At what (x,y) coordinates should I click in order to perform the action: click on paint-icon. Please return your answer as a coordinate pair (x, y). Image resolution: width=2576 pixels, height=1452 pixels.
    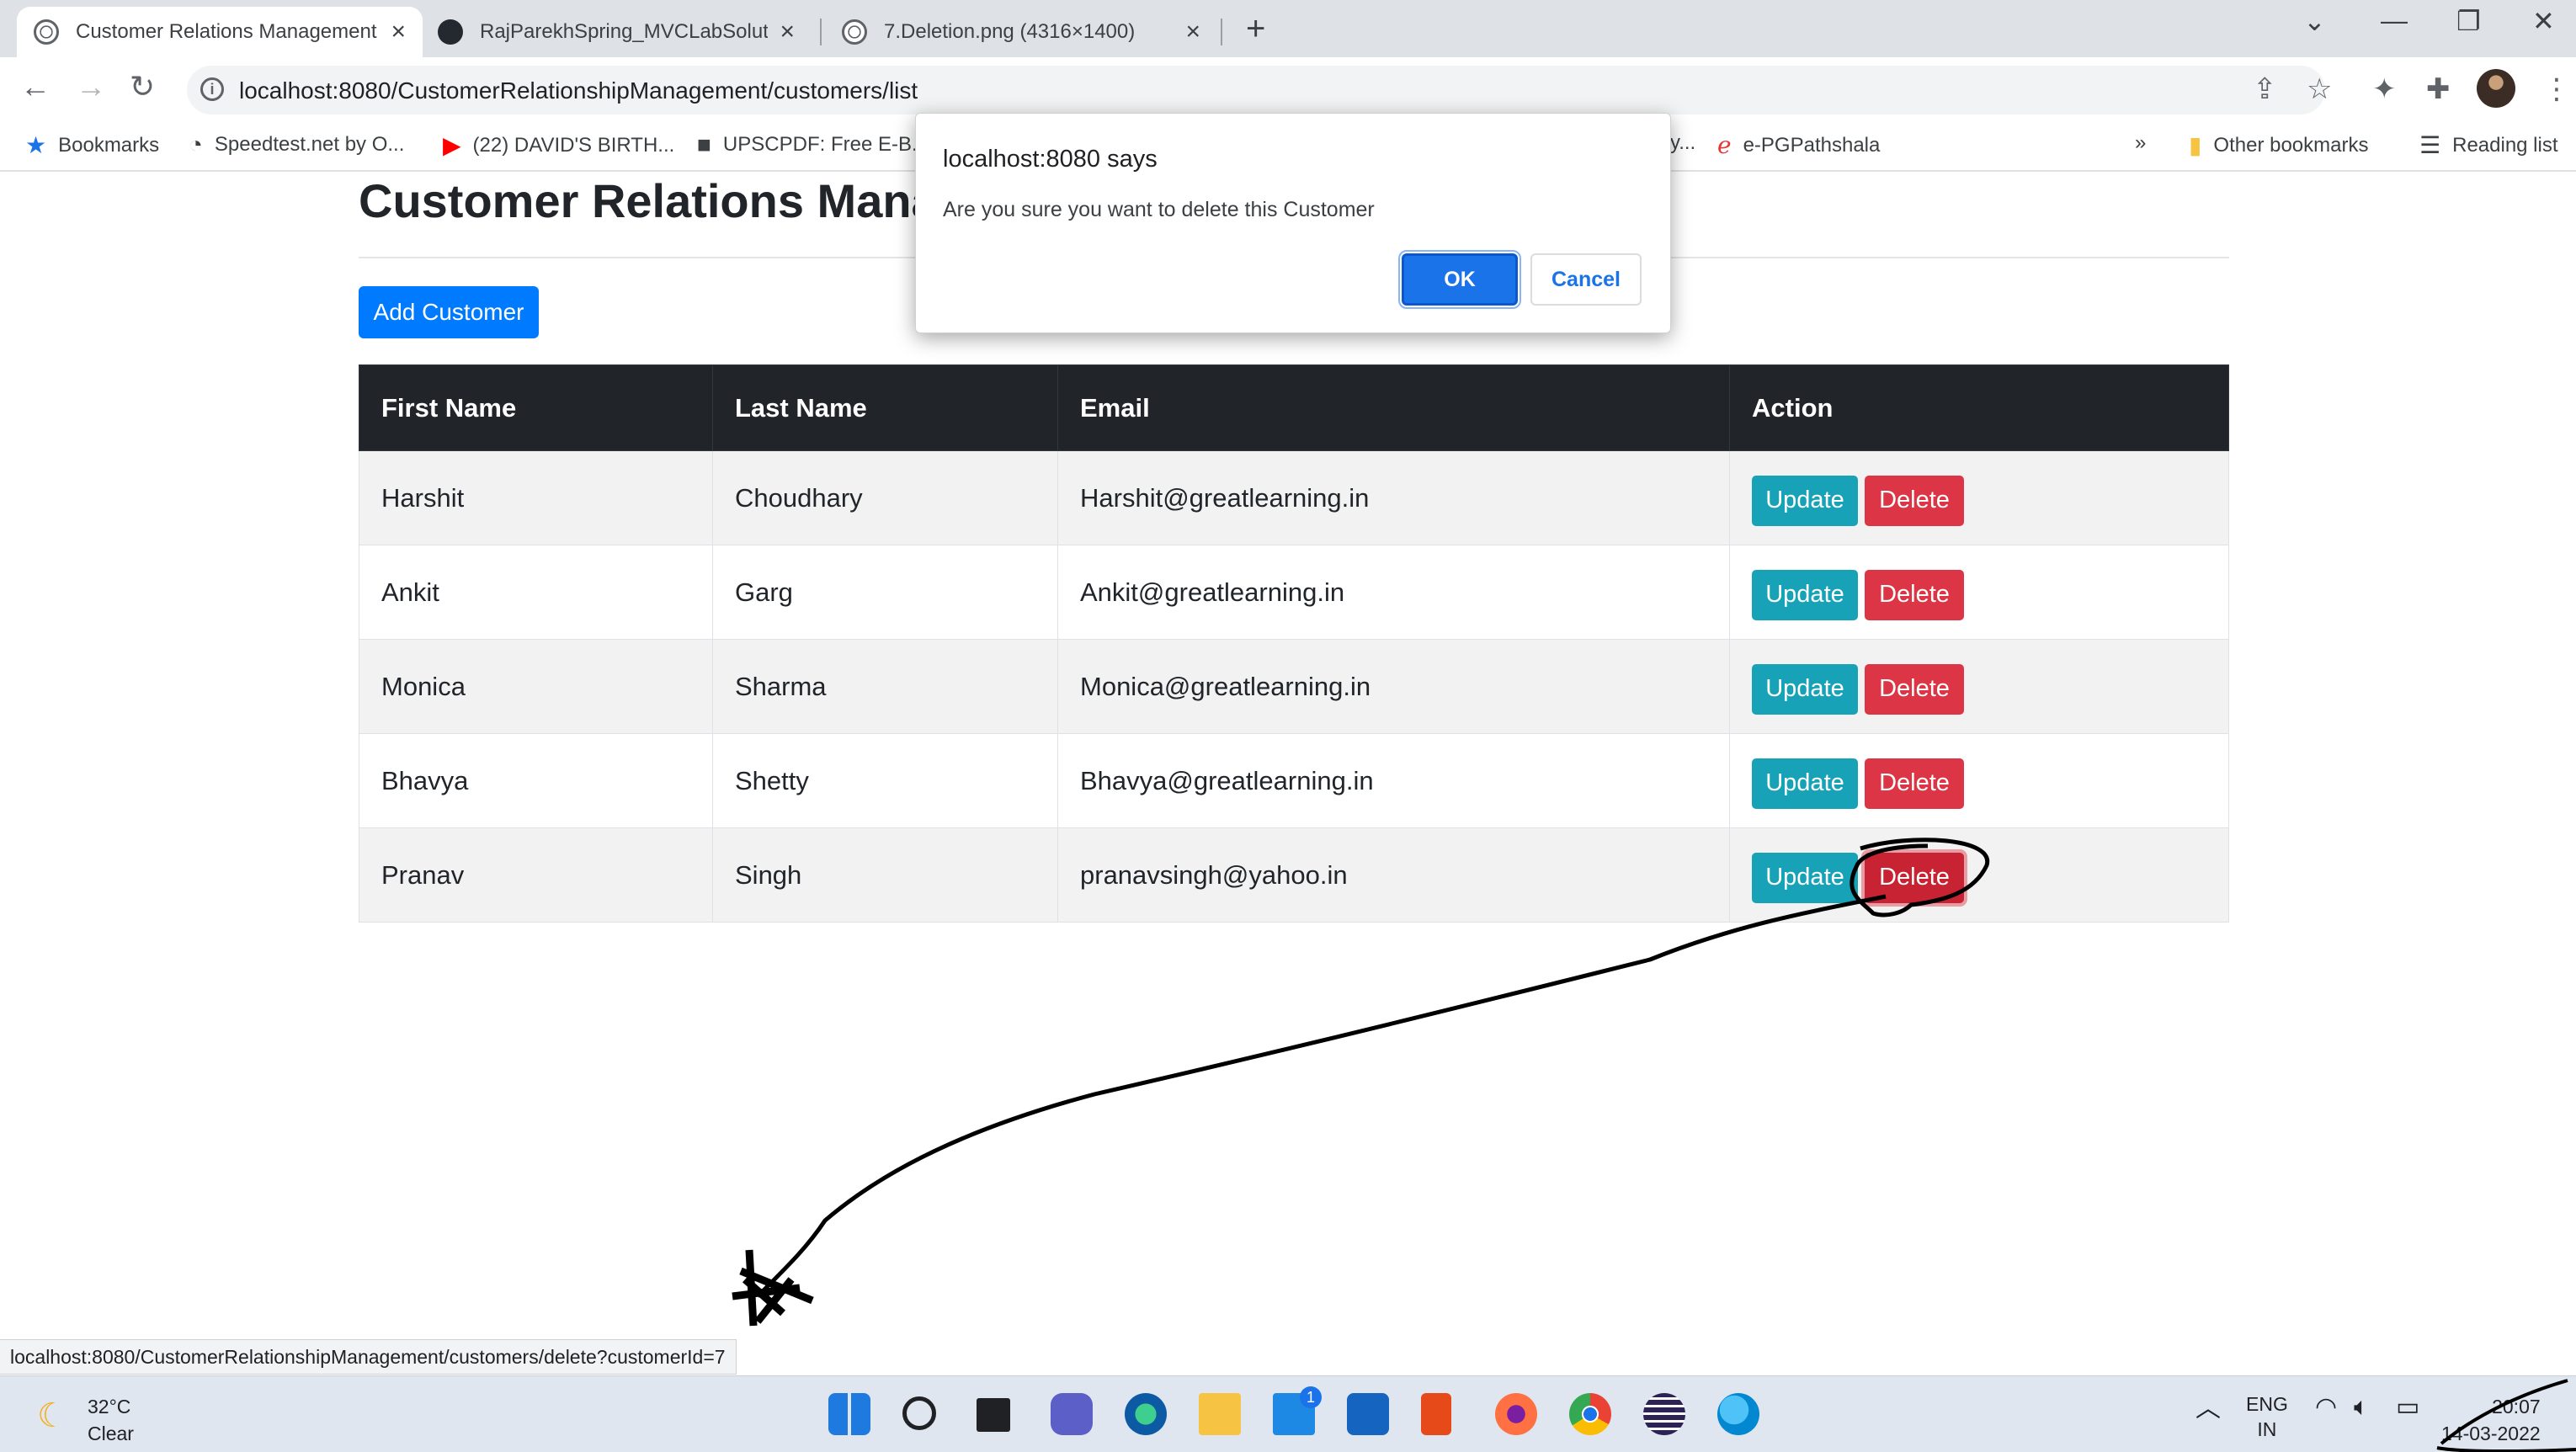
    Looking at the image, I should click on (1738, 1414).